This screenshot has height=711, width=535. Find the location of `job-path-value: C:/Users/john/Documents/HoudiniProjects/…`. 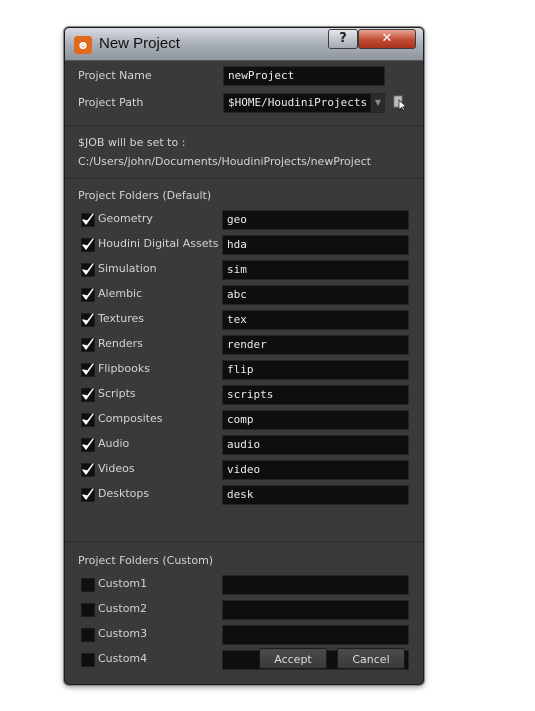

job-path-value: C:/Users/john/Documents/HoudiniProjects/… is located at coordinates (224, 161).